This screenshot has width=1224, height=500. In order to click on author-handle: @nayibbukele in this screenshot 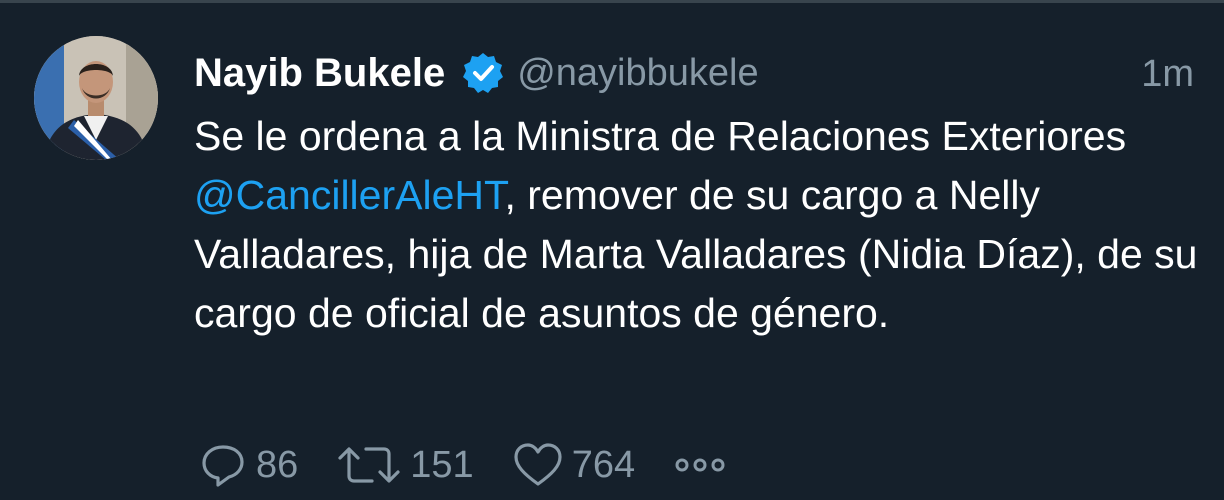, I will do `click(637, 73)`.